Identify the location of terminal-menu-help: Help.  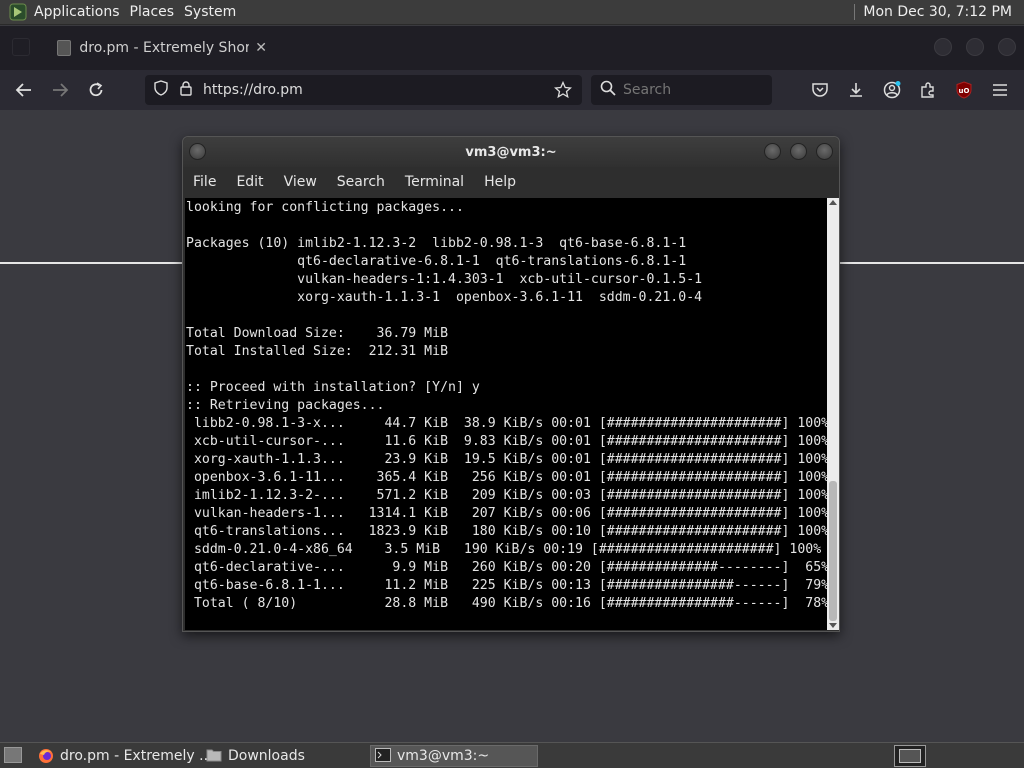
(500, 182).